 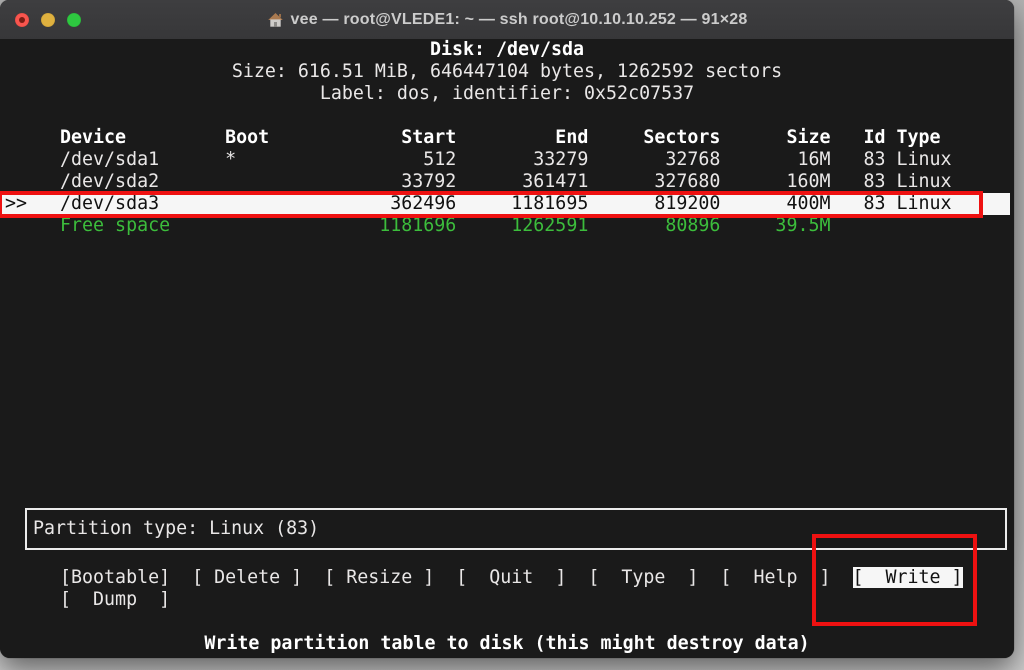 What do you see at coordinates (507, 93) in the screenshot?
I see `disk-label-line: Label: dos, identifier: 0x52c07537` at bounding box center [507, 93].